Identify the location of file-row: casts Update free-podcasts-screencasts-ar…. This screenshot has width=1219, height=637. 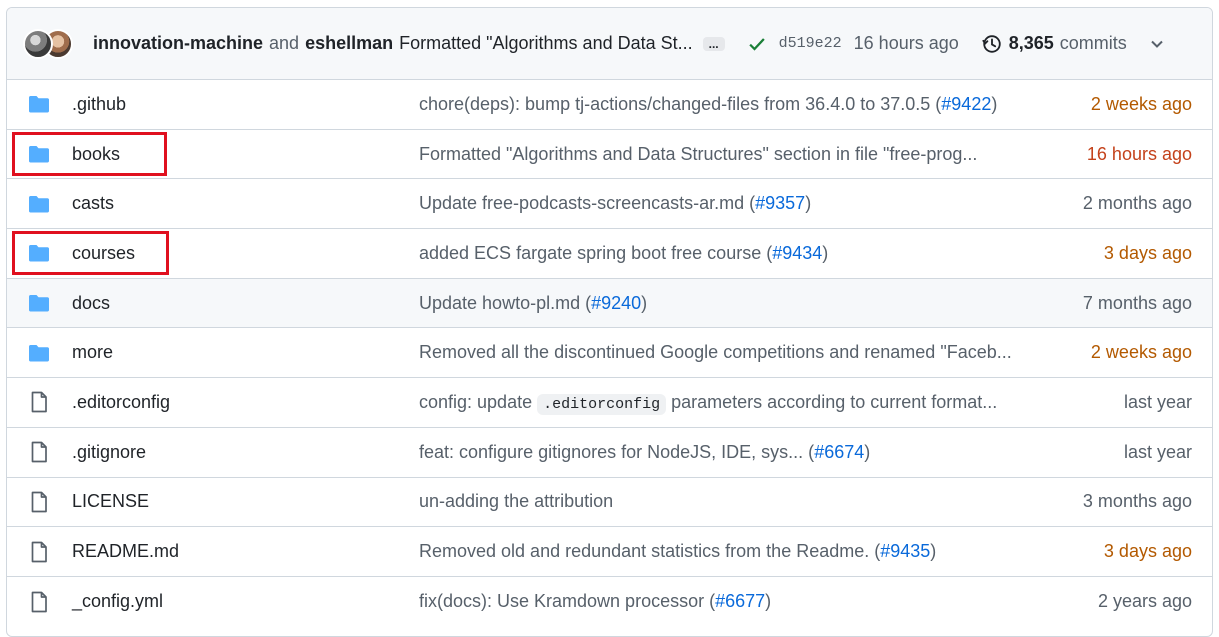
(609, 204).